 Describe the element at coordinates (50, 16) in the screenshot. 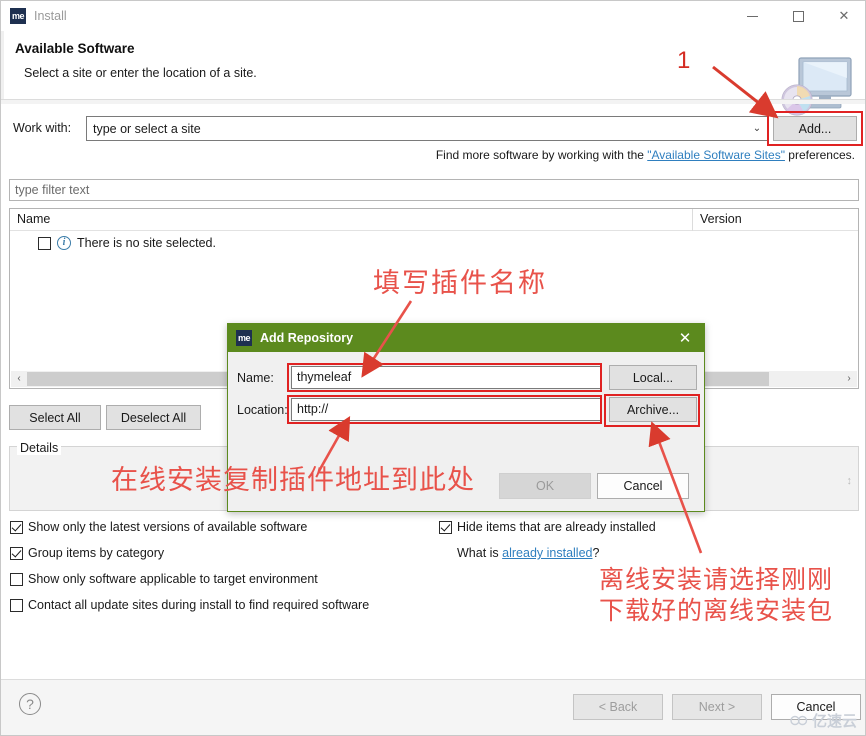

I see `window-title: Install` at that location.